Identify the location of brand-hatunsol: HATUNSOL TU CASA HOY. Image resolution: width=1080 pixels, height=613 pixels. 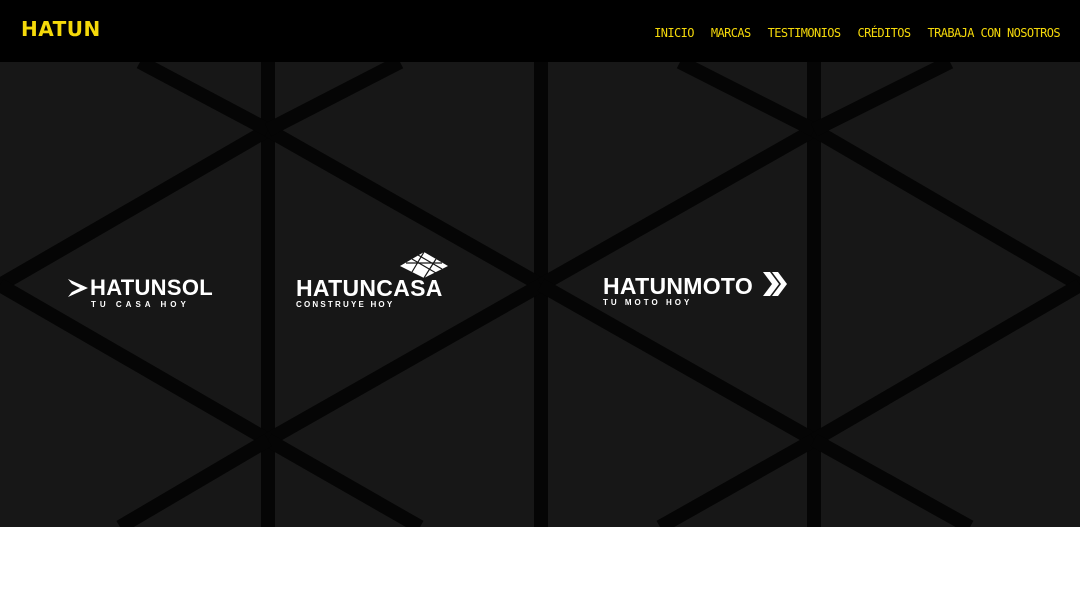
(140, 292).